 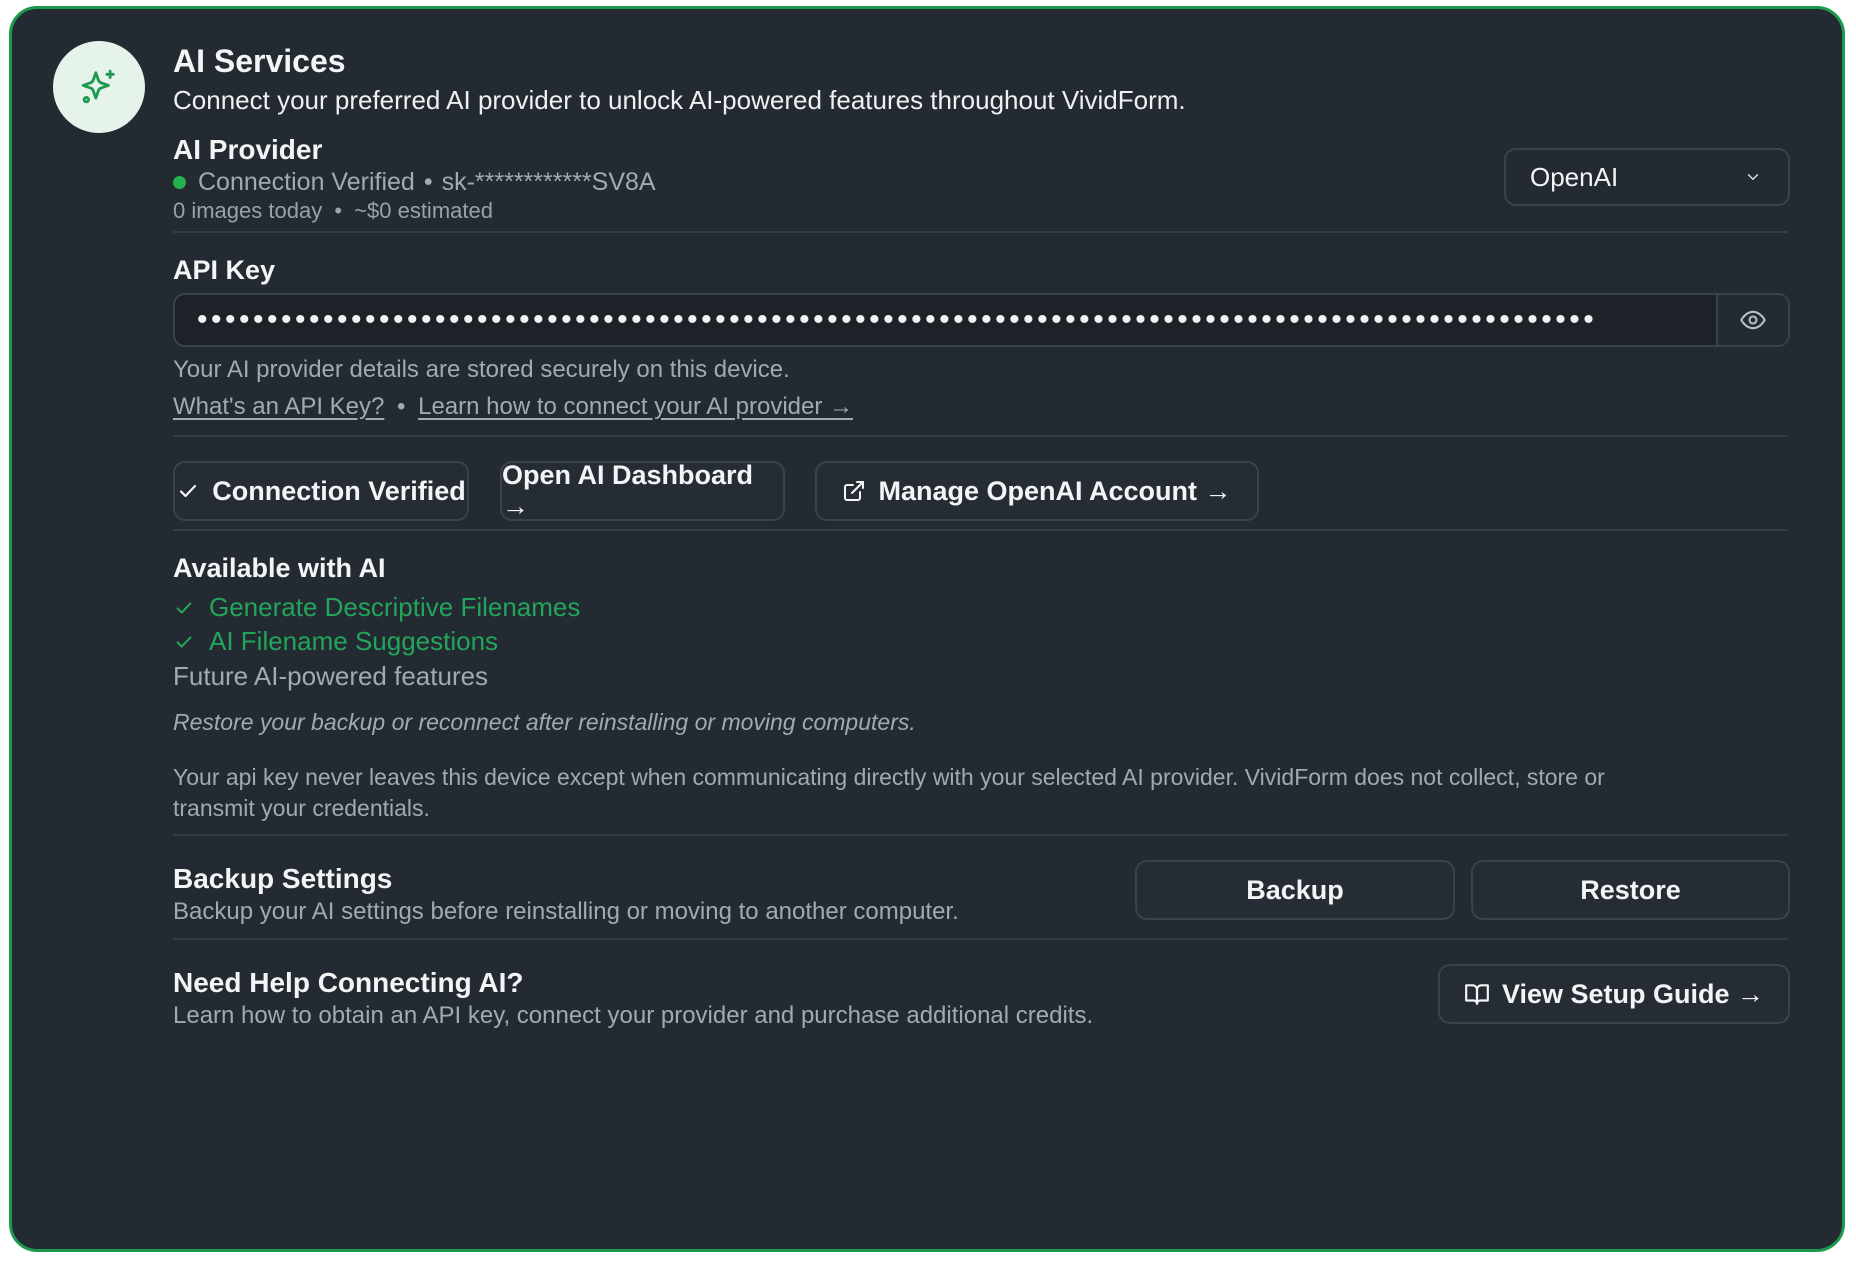 I want to click on page-title: AI Services, so click(x=259, y=61).